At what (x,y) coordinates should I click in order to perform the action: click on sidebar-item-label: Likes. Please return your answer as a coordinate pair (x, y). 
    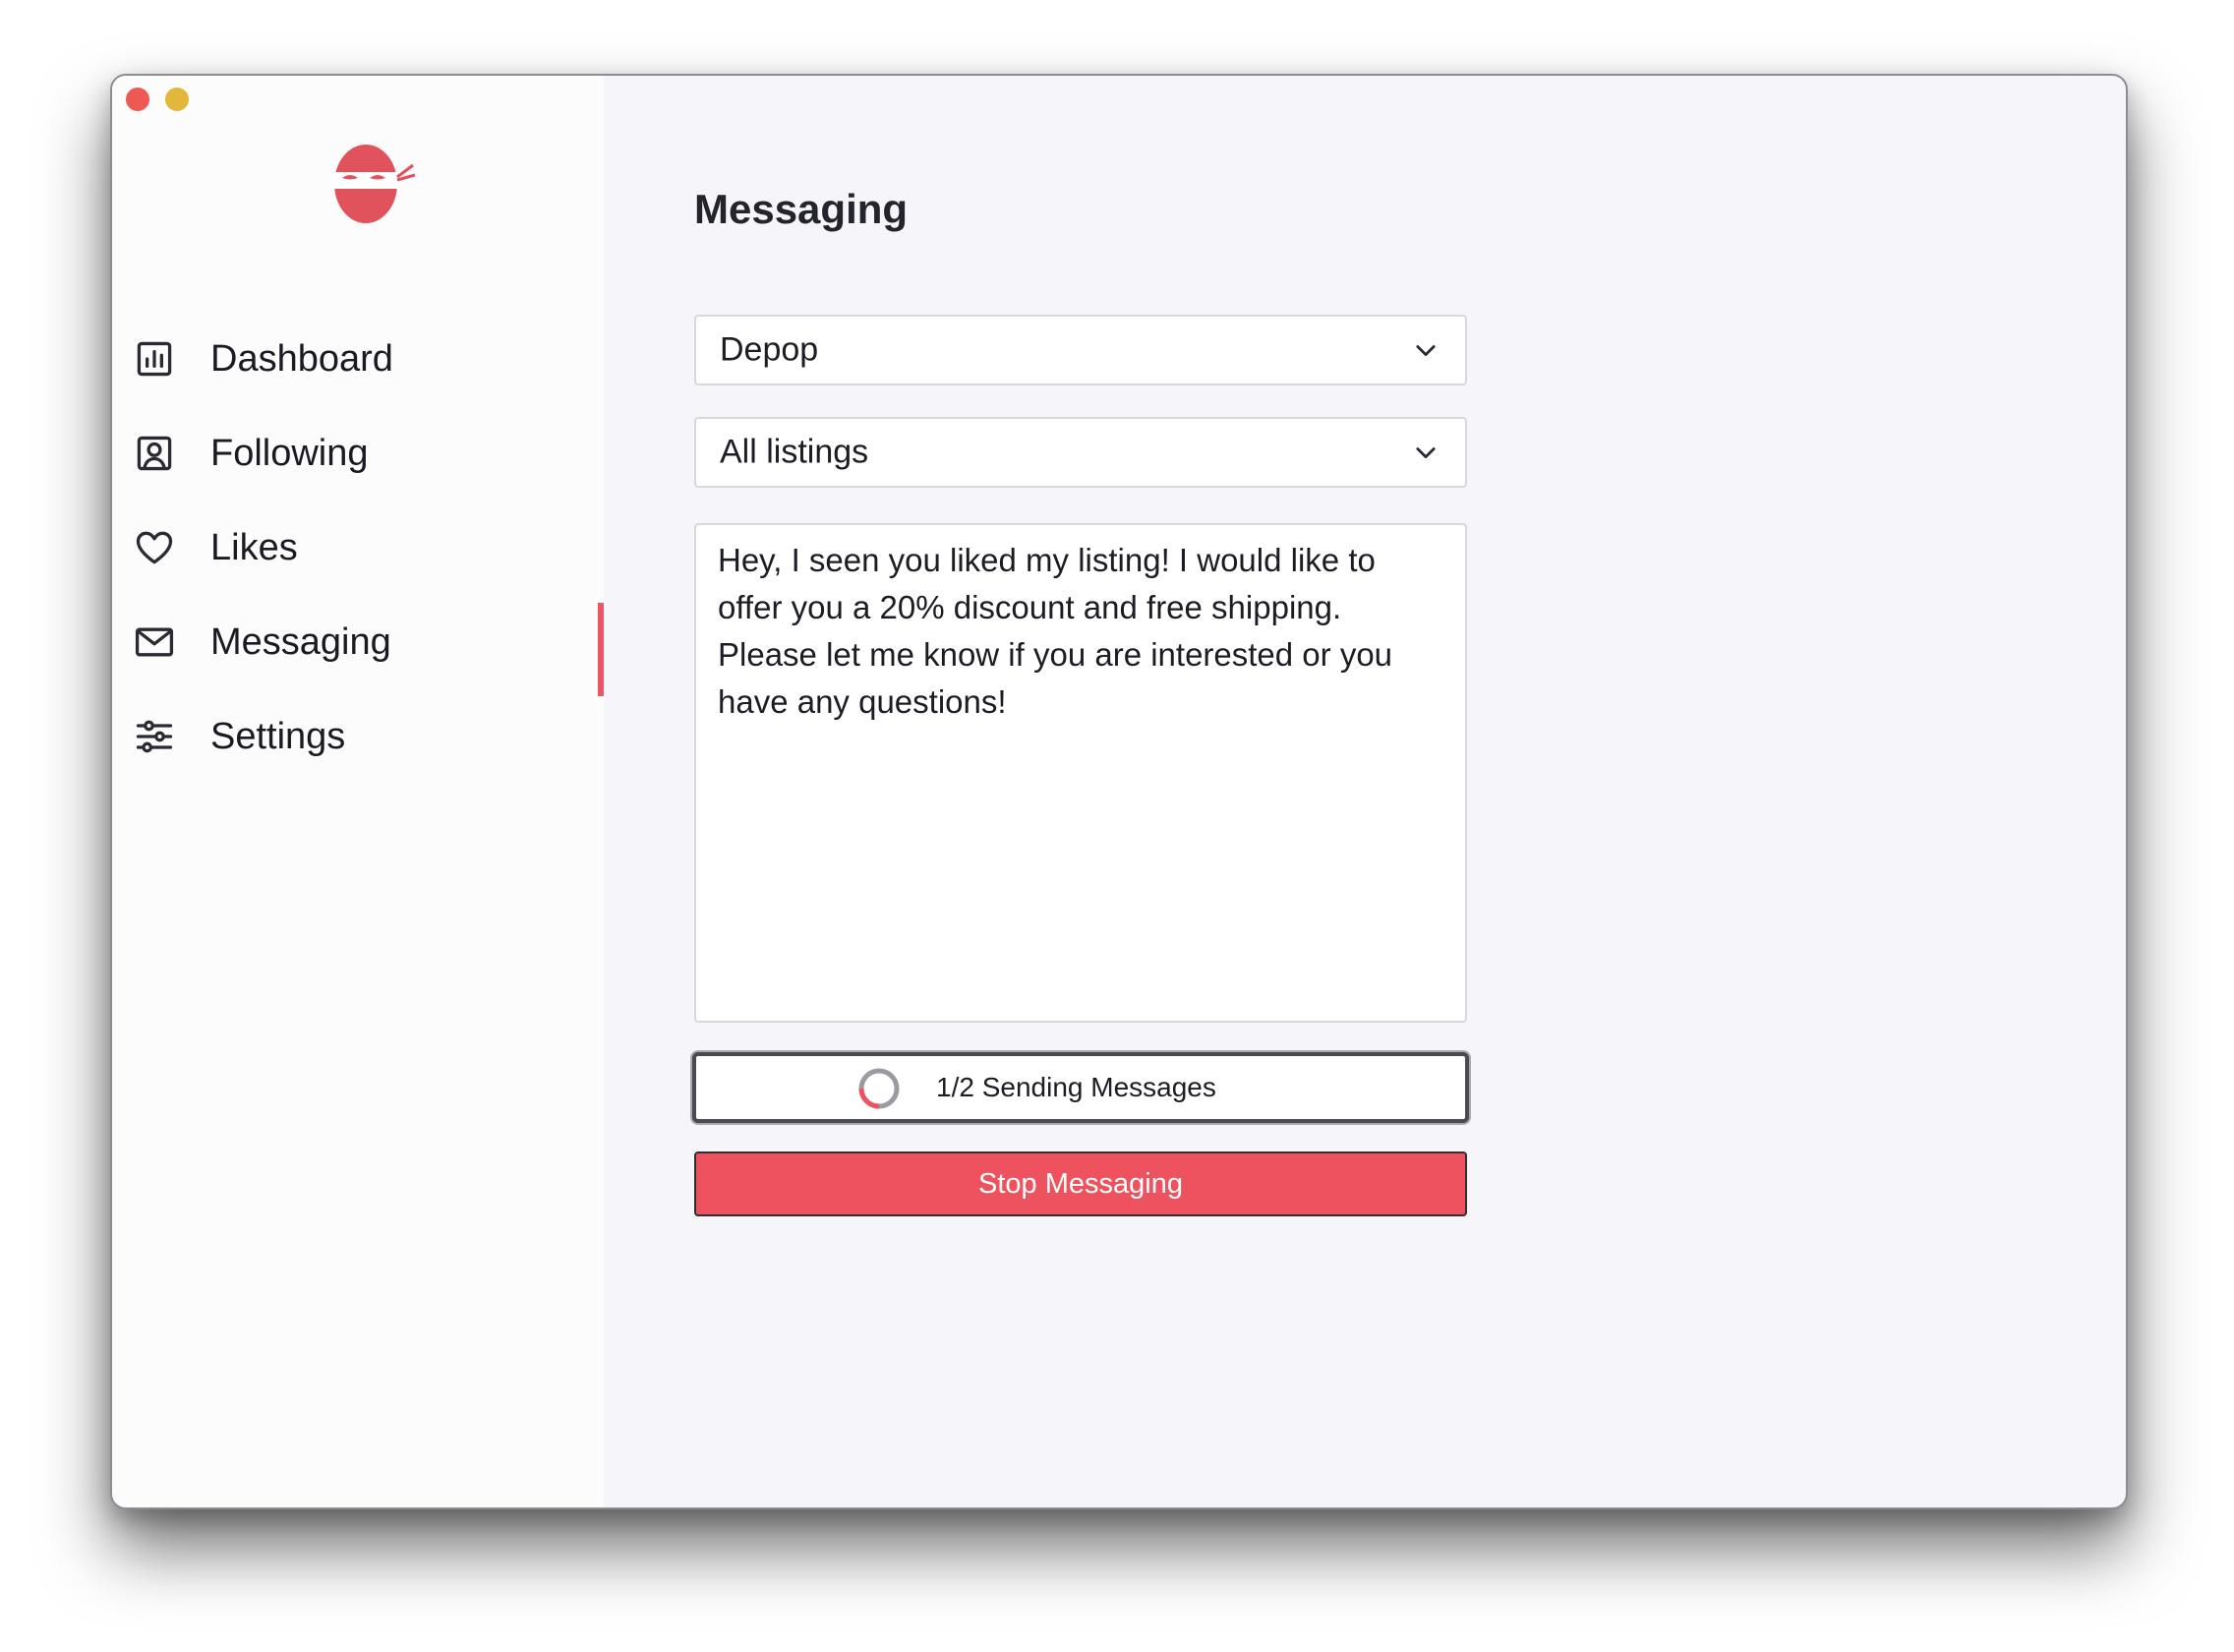
    Looking at the image, I should click on (254, 547).